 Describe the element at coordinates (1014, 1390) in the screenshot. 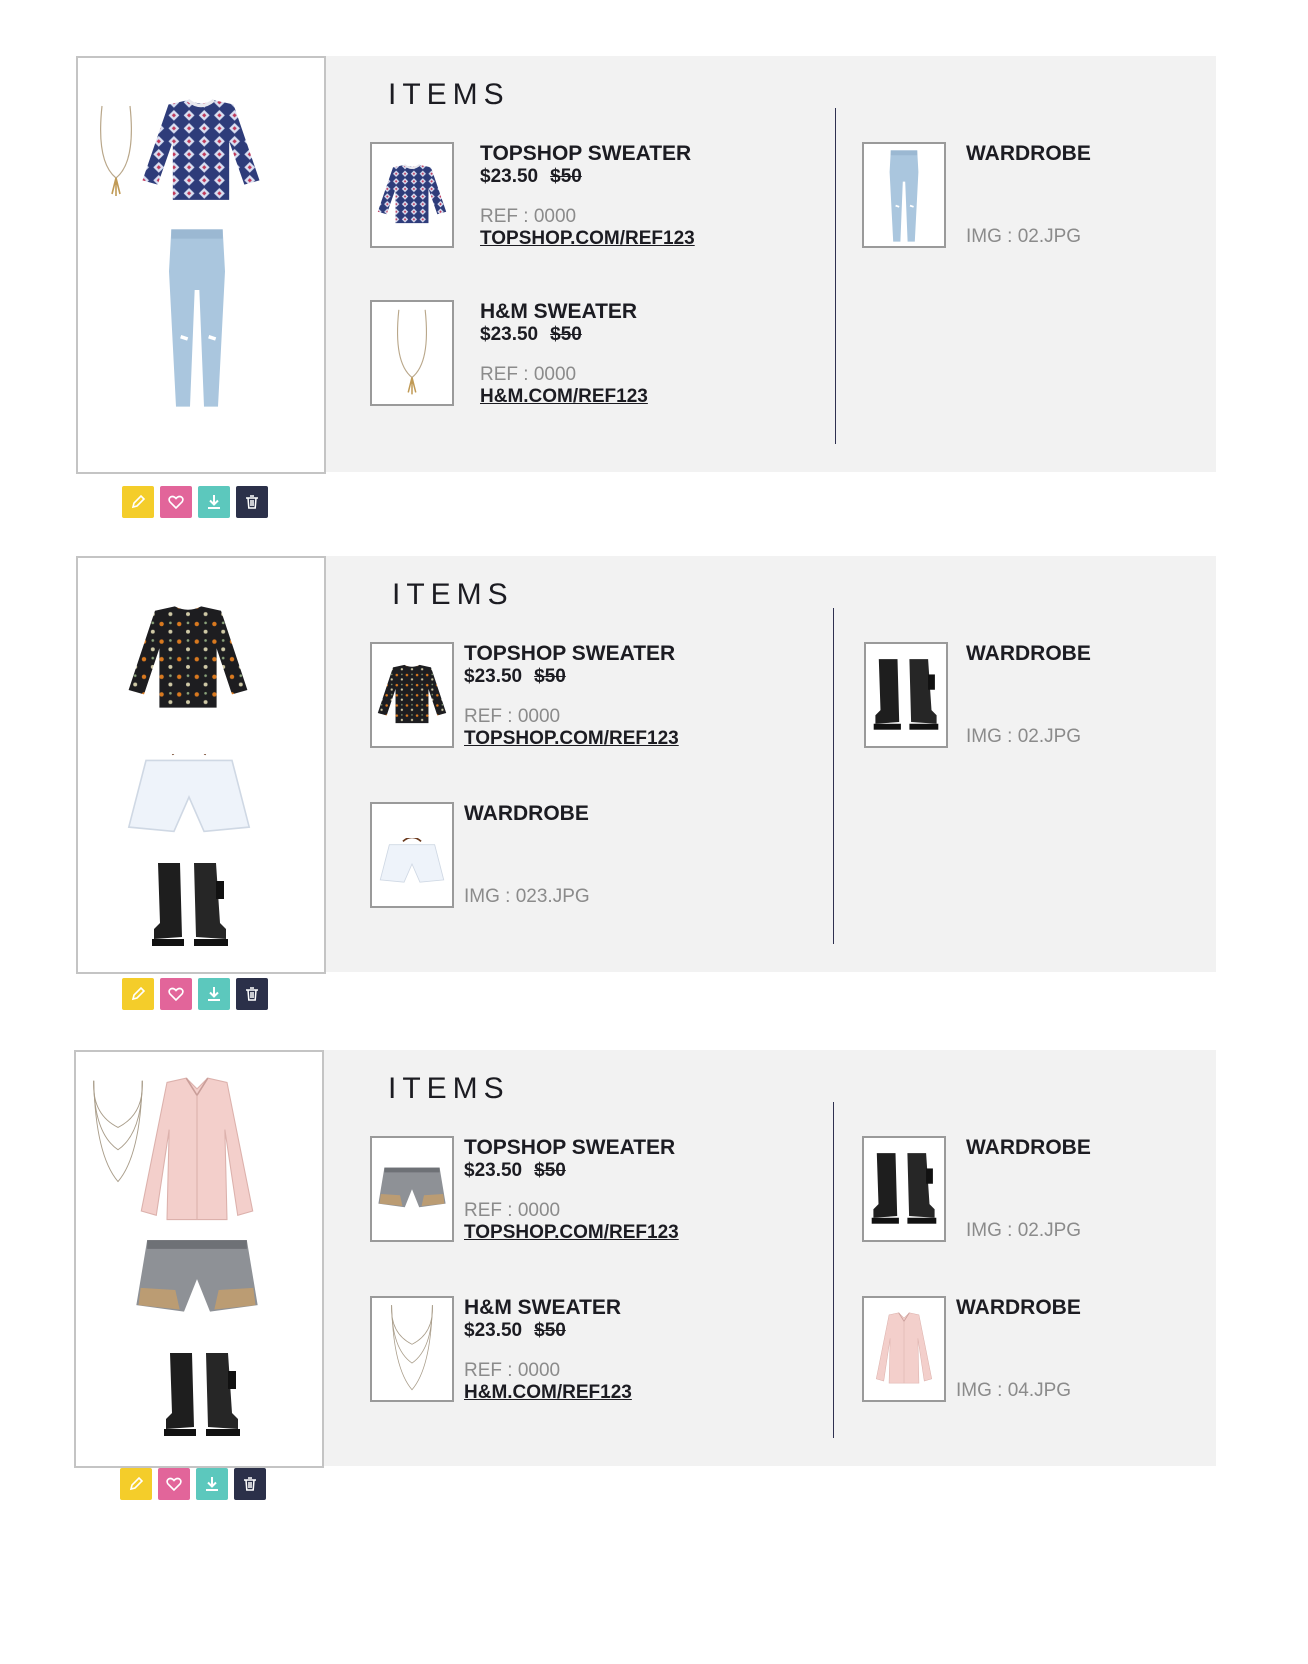

I see `item-image-name: IMG : 04.JPG` at that location.